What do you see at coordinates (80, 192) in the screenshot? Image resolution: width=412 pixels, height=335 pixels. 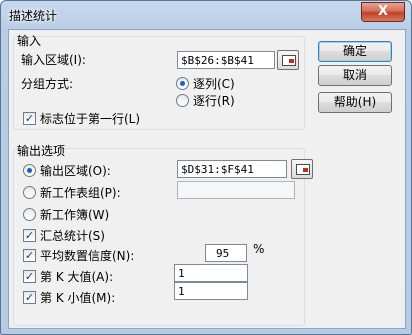 I see `new-worksheet-label: 新工作表组(P):` at bounding box center [80, 192].